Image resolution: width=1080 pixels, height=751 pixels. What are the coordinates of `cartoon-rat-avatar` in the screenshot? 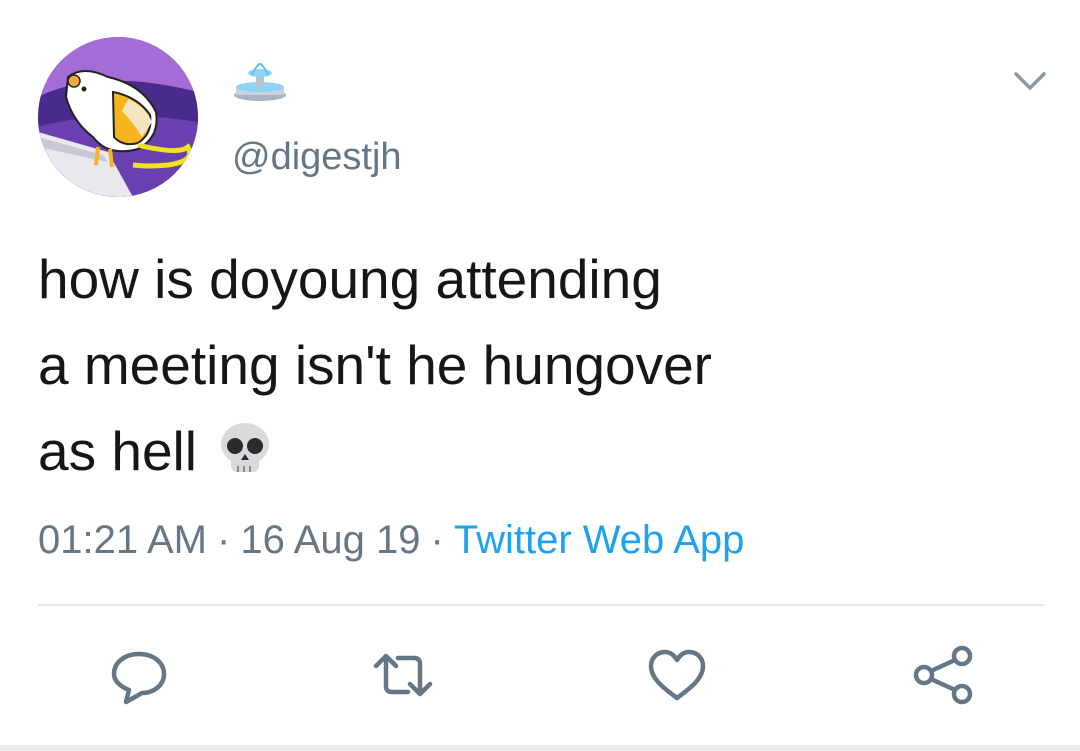 It's located at (118, 117).